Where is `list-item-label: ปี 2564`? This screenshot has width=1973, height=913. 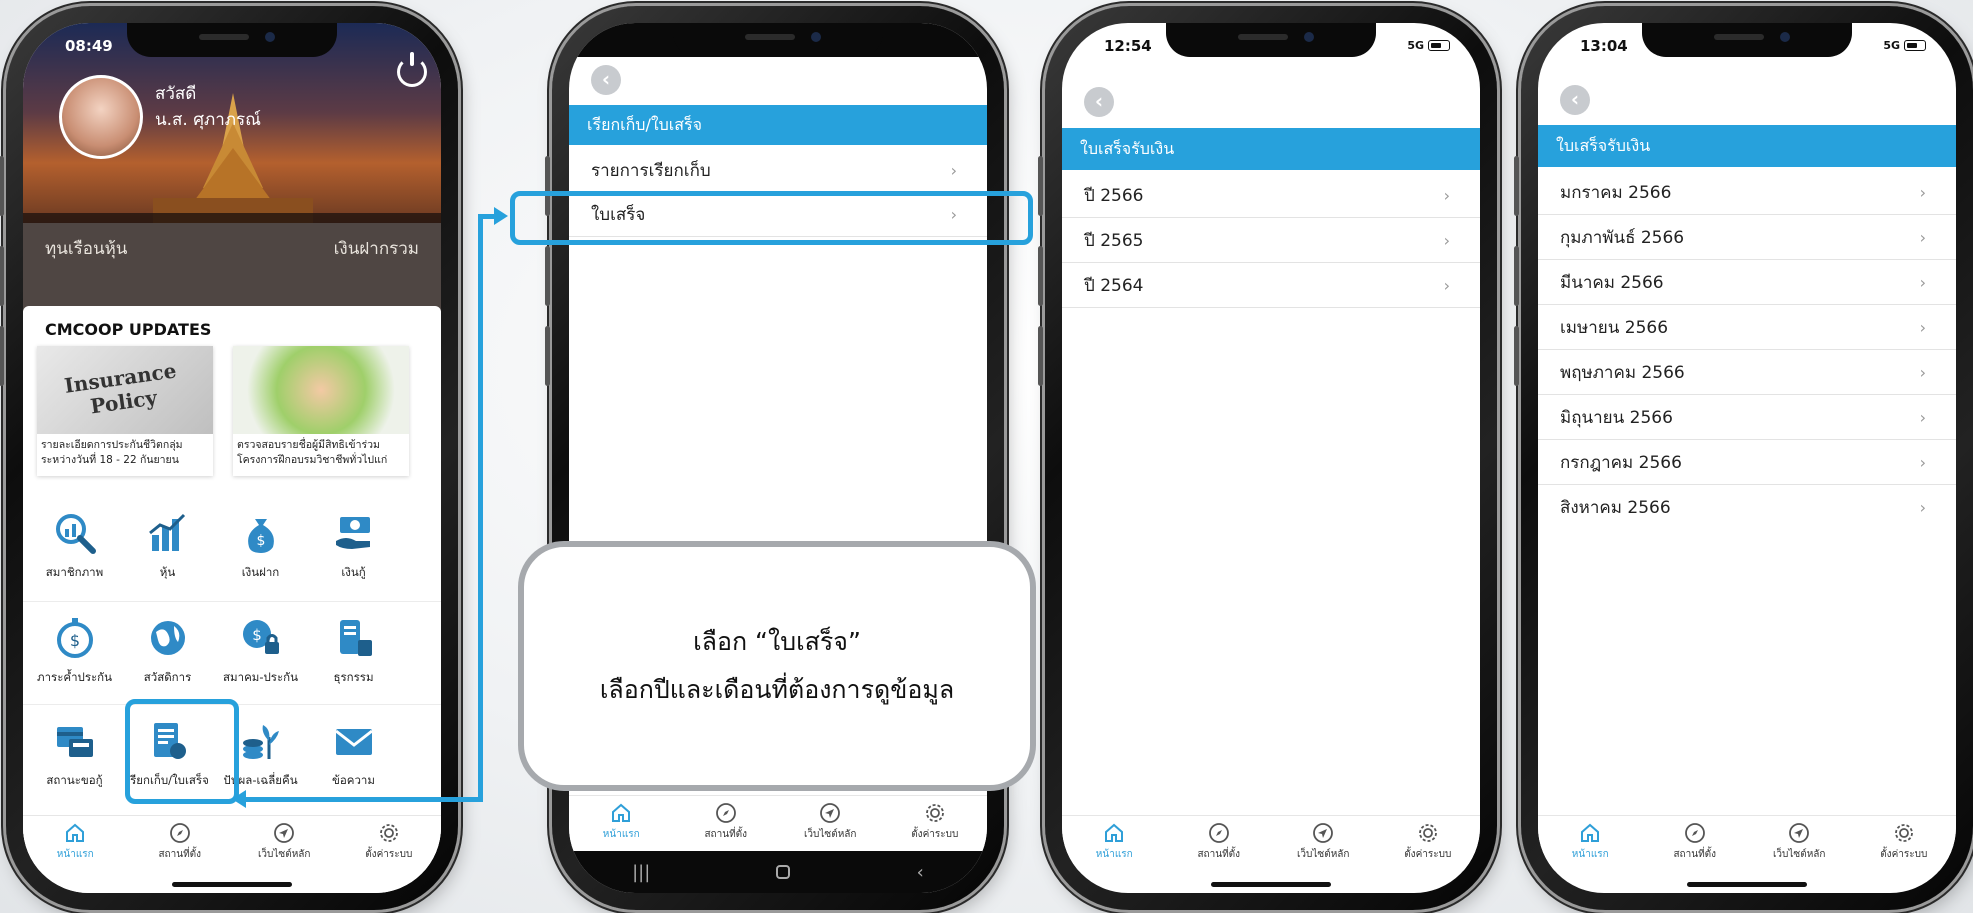 list-item-label: ปี 2564 is located at coordinates (1114, 286).